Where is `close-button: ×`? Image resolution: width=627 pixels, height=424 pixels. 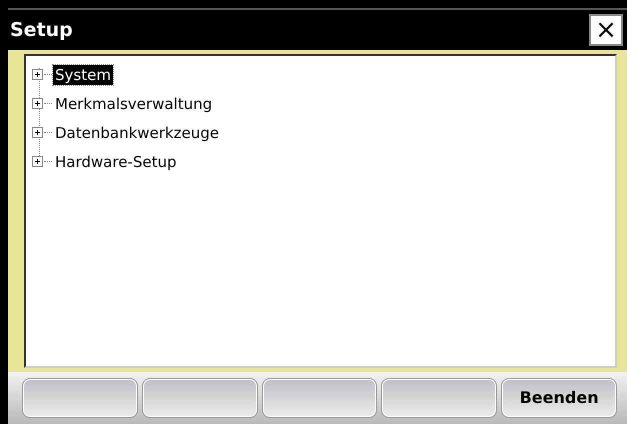
close-button: × is located at coordinates (606, 30).